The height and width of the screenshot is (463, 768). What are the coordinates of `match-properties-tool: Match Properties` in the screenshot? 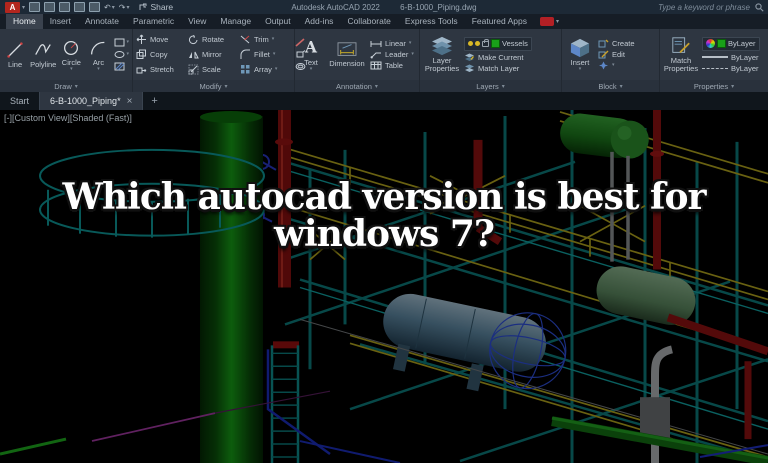 It's located at (681, 54).